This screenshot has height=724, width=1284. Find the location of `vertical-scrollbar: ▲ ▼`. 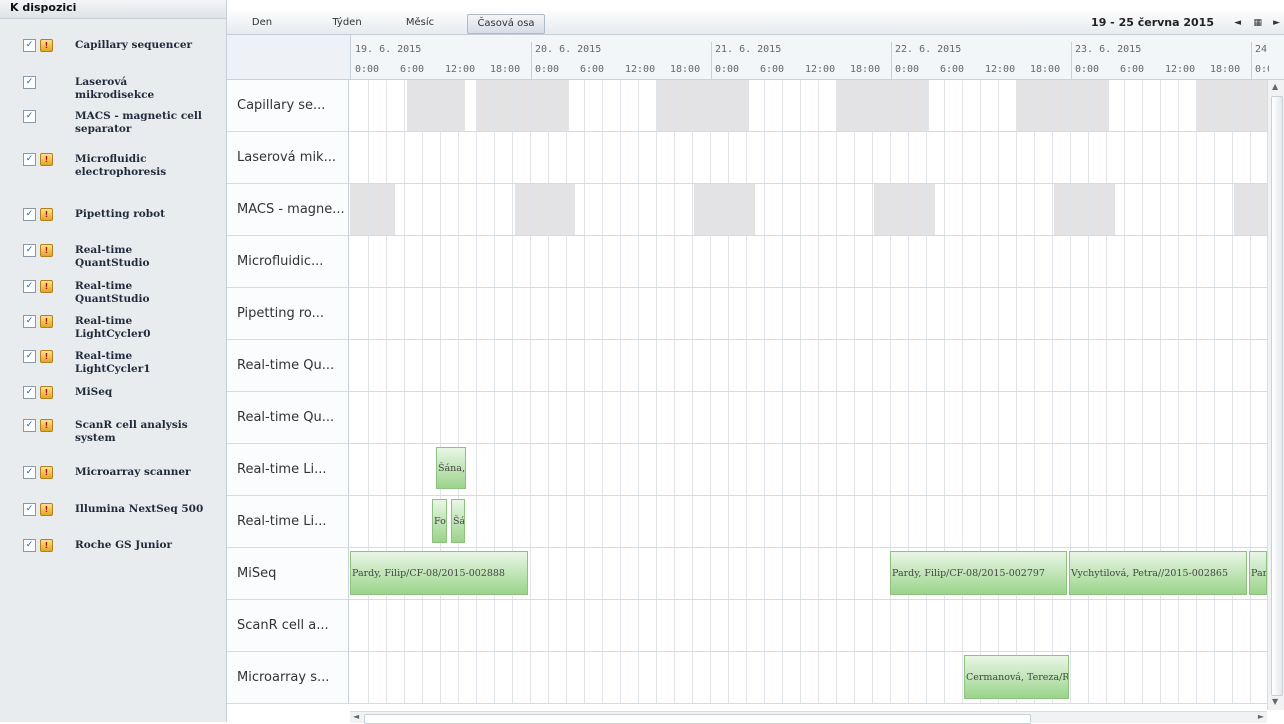

vertical-scrollbar: ▲ ▼ is located at coordinates (1275, 395).